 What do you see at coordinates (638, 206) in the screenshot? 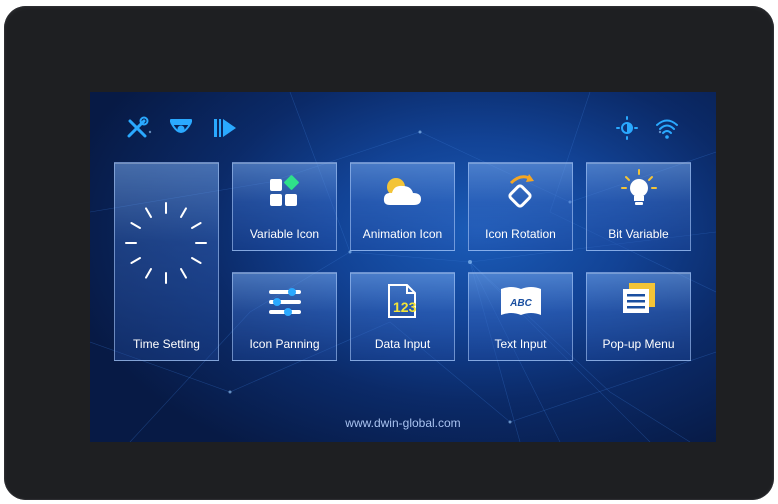
I see `tile-bit-variable: Bit Variable` at bounding box center [638, 206].